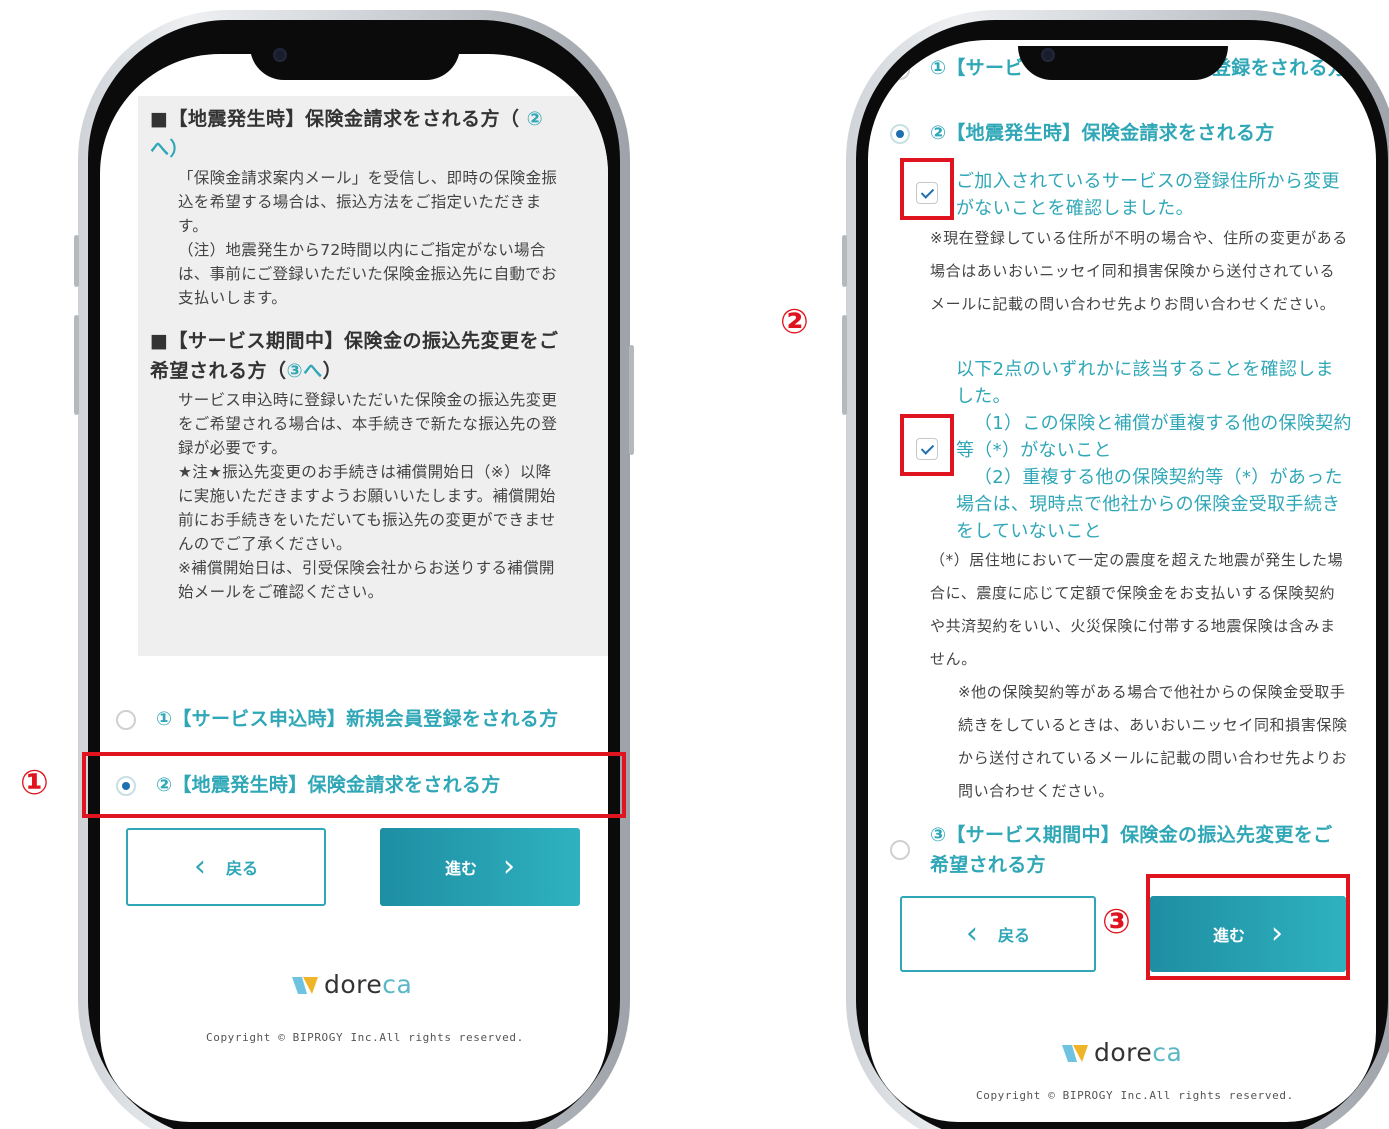  I want to click on info-heading-service-period: ■【サービス期間中】保険金の振込先変更をご希望される方（③へ）, so click(360, 356).